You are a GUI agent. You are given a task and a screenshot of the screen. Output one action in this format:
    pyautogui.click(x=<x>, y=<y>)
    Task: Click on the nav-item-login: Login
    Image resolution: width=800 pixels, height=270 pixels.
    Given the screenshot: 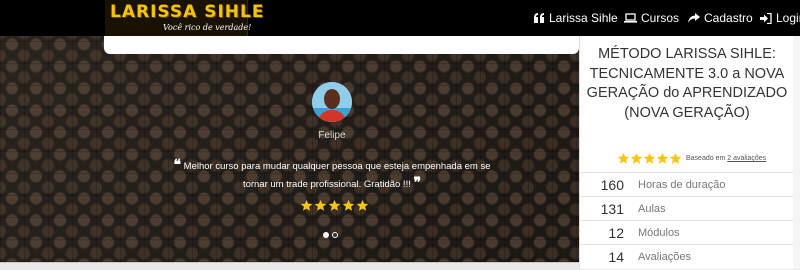 What is the action you would take?
    pyautogui.click(x=780, y=18)
    